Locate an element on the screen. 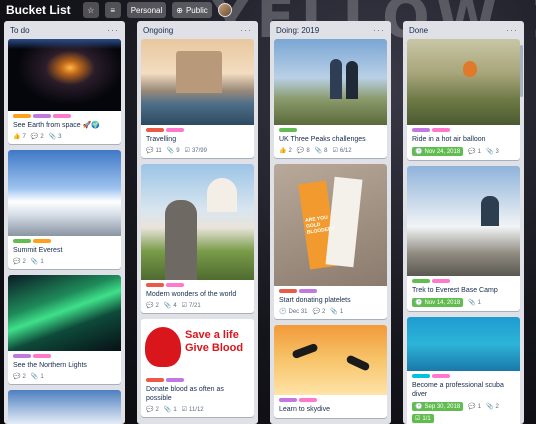 The height and width of the screenshot is (424, 536). attachments-count: 2 is located at coordinates (497, 406).